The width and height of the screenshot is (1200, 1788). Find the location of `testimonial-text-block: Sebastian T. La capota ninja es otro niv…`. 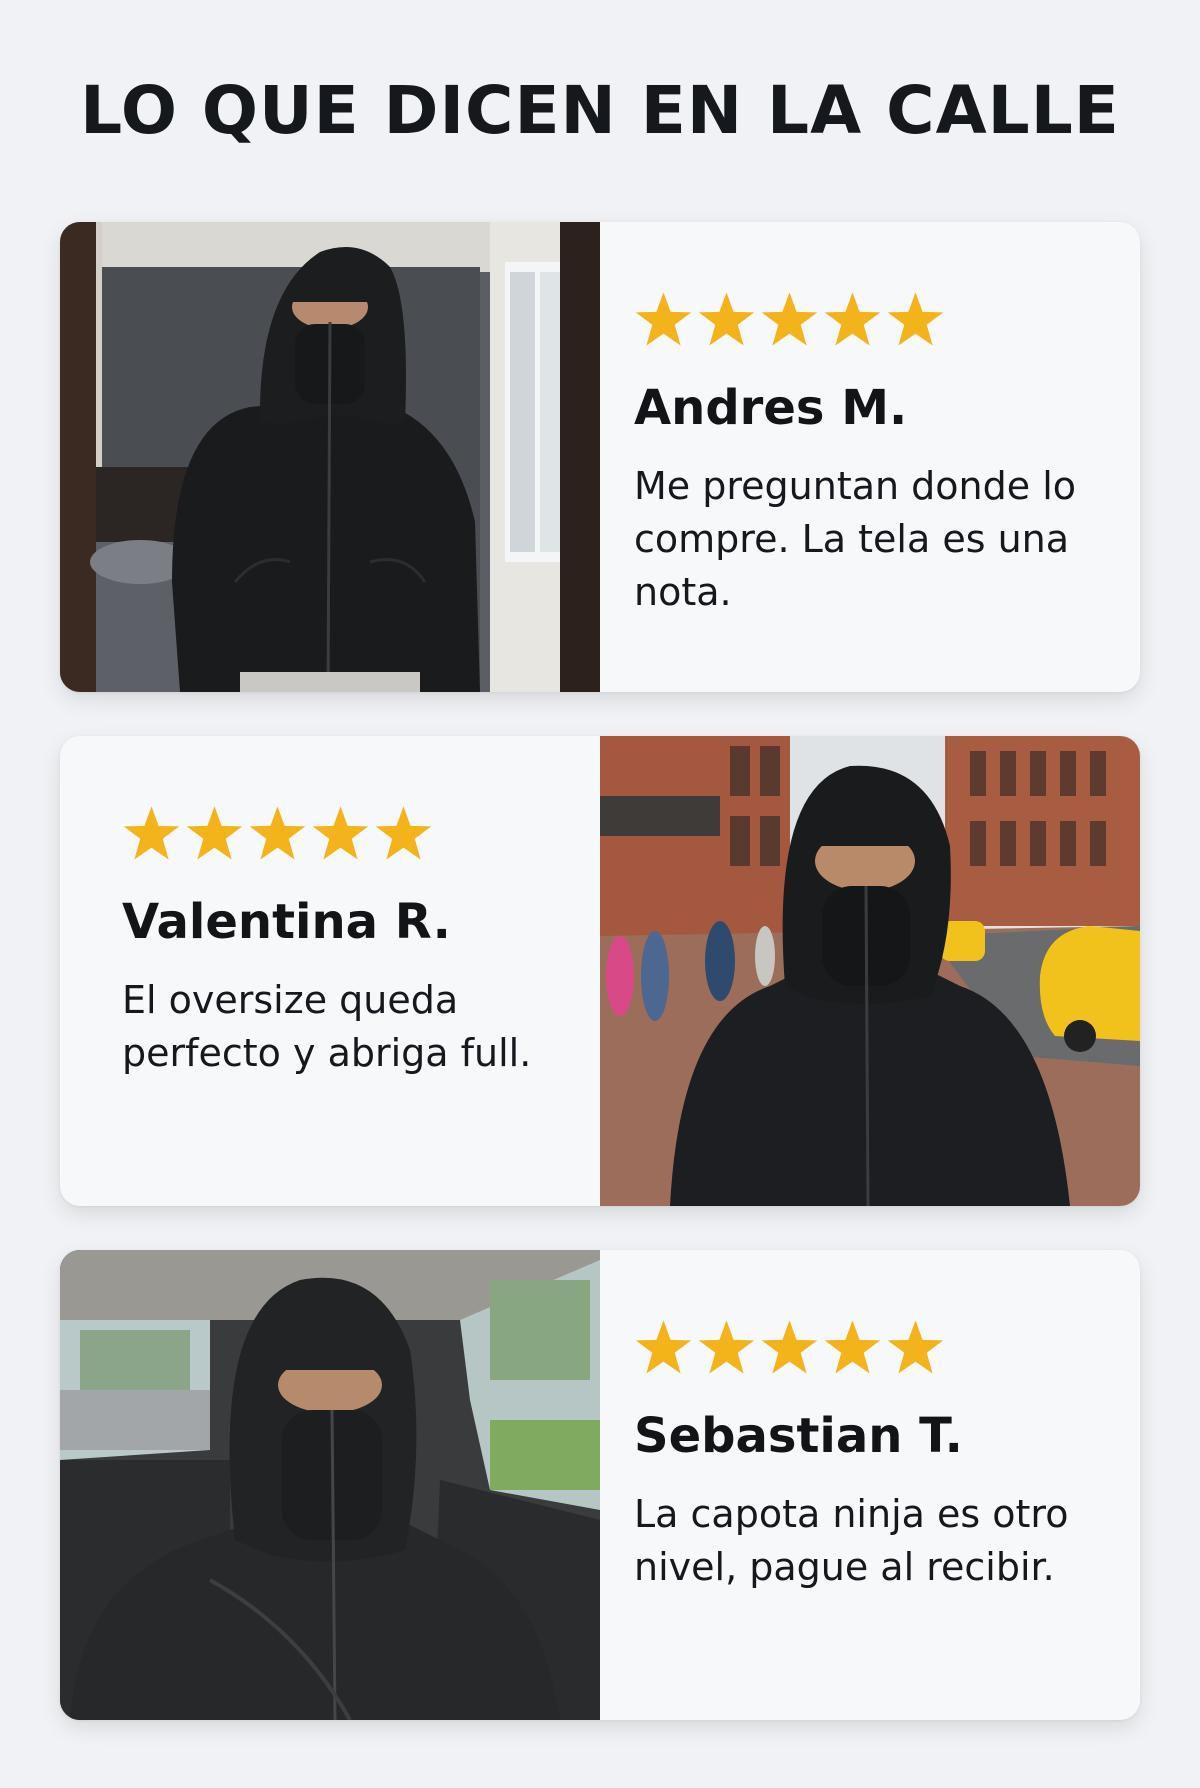

testimonial-text-block: Sebastian T. La capota ninja es otro niv… is located at coordinates (869, 1485).